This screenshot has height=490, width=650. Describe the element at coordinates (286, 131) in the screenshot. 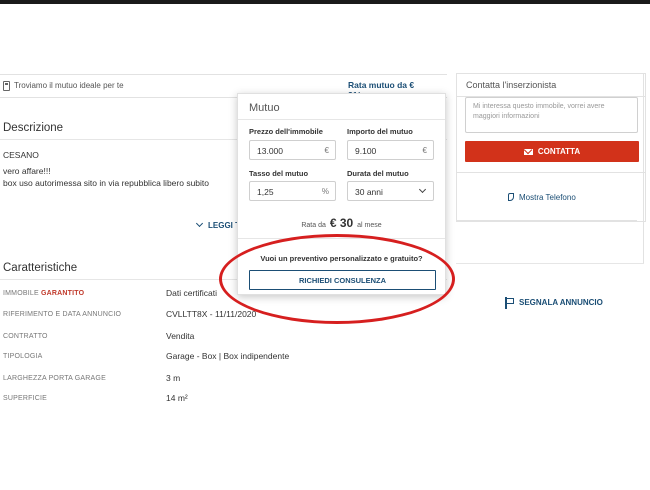

I see `prezzo-label: Prezzo dell'immobile` at that location.